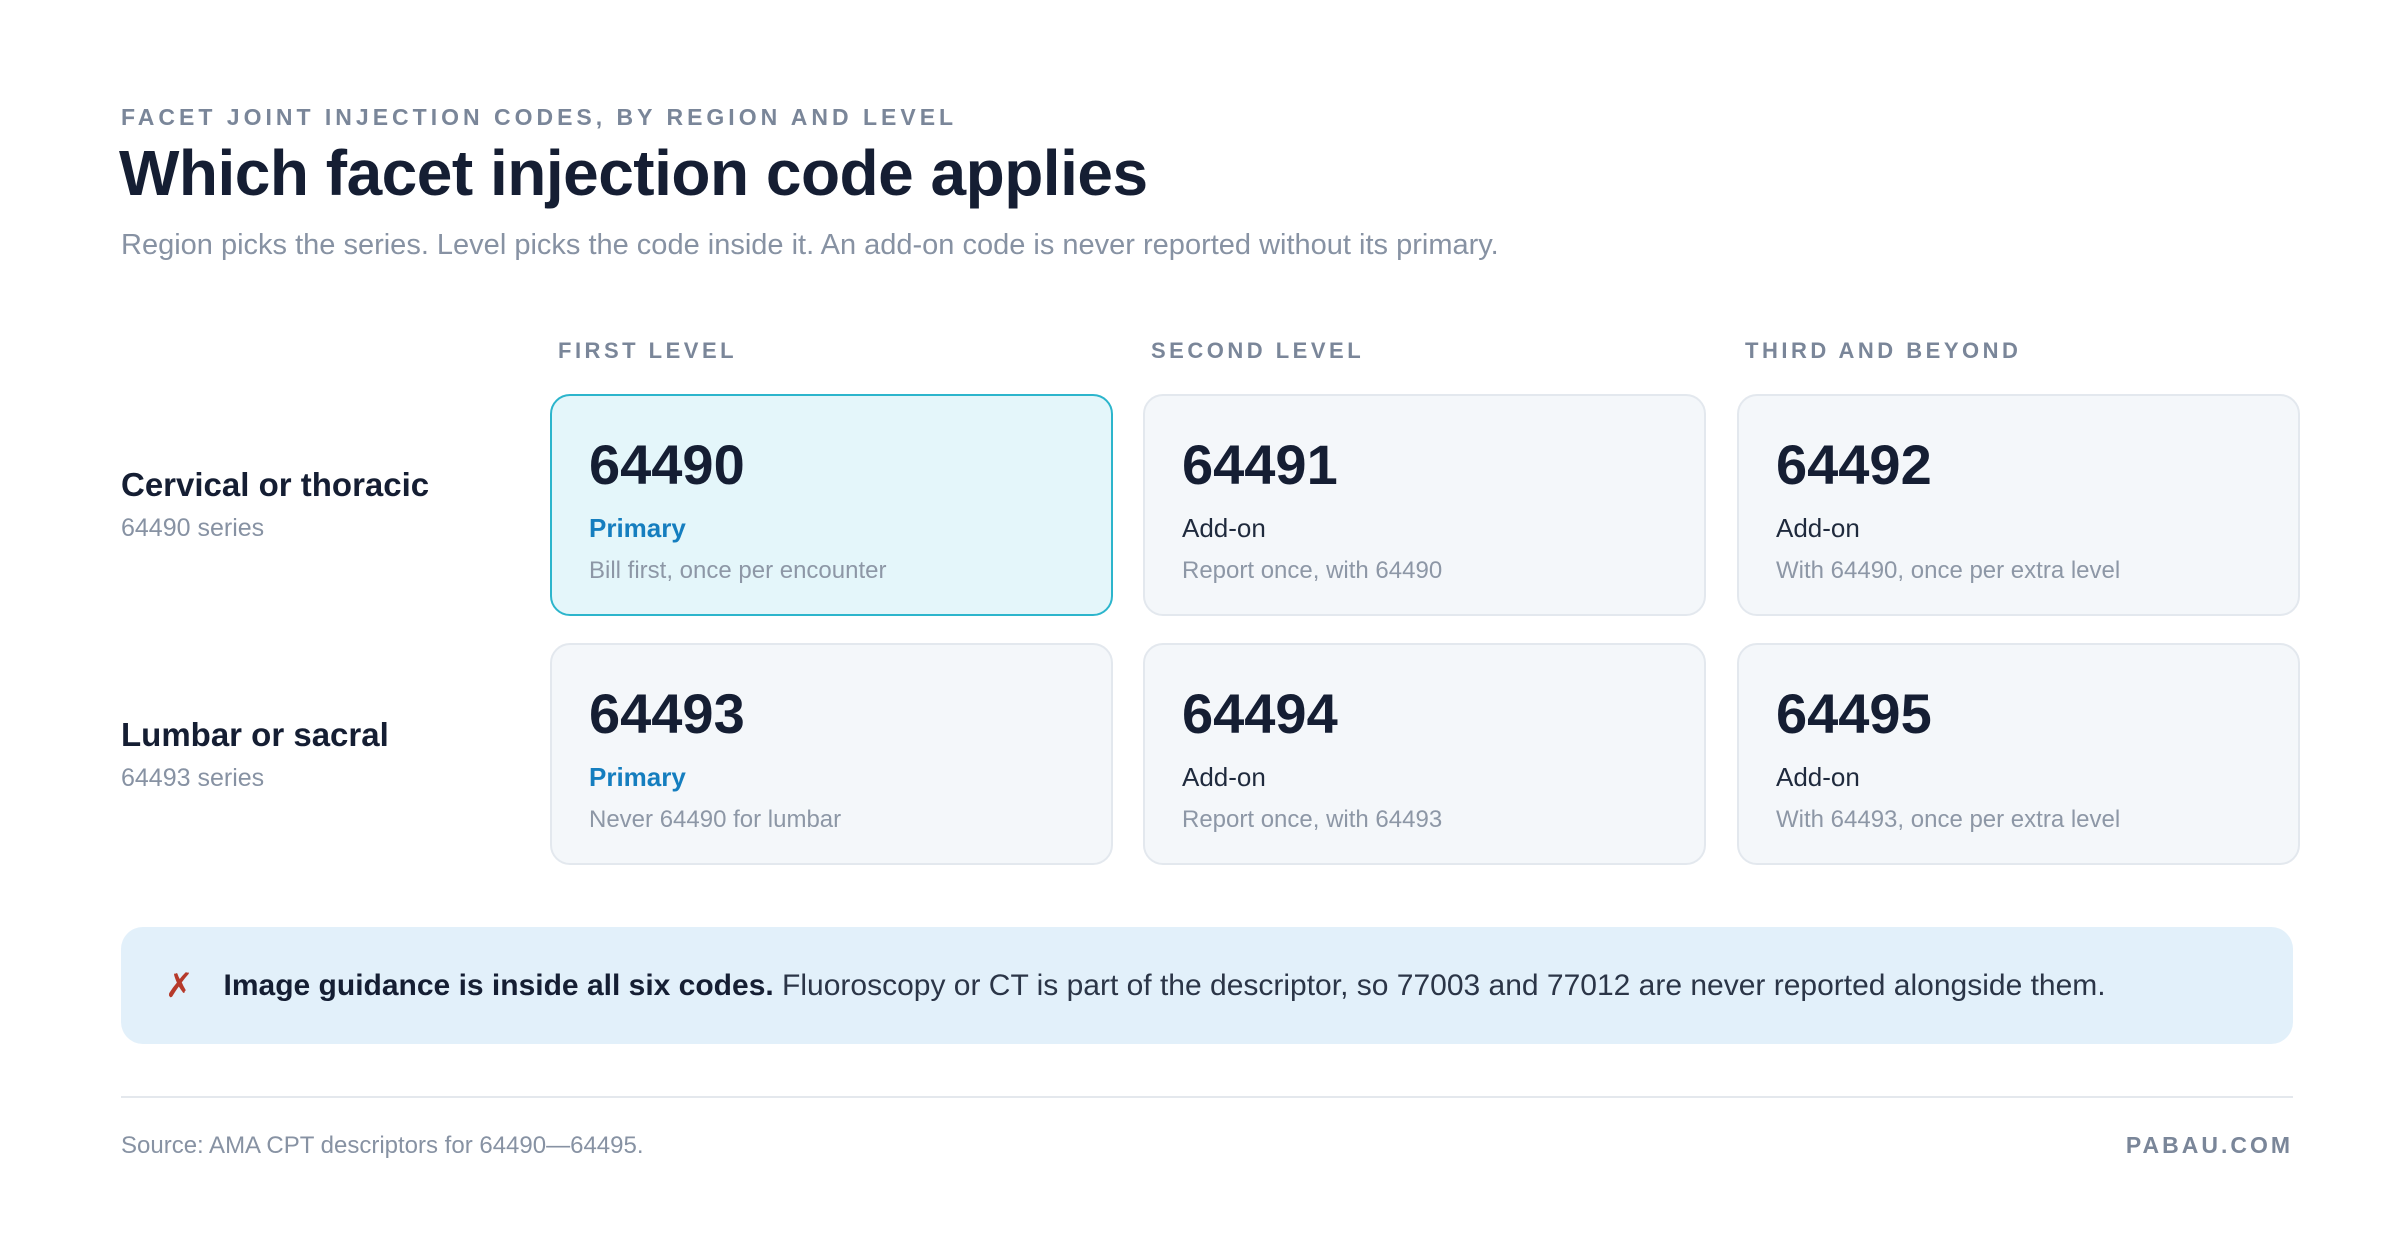  I want to click on footer-divider, so click(1207, 1097).